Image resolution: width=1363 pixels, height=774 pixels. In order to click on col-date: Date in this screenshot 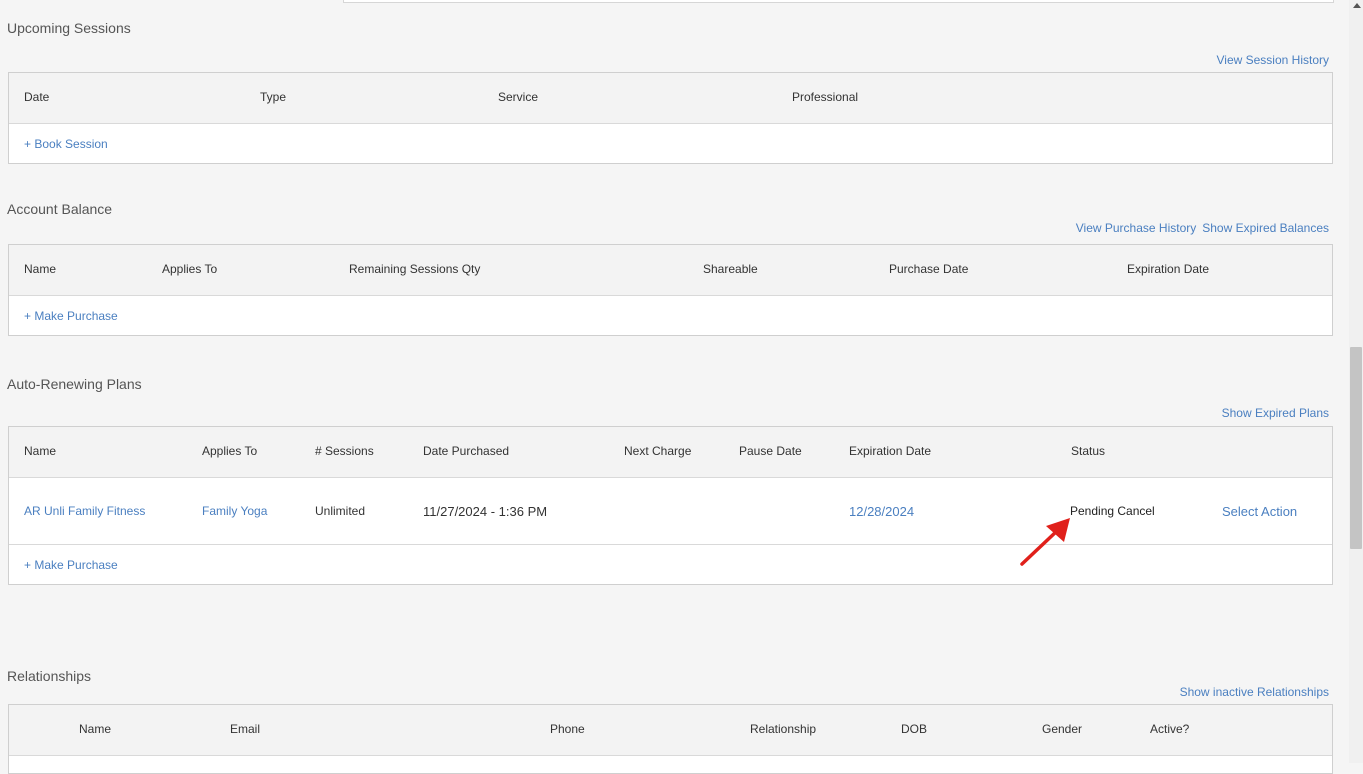, I will do `click(37, 97)`.